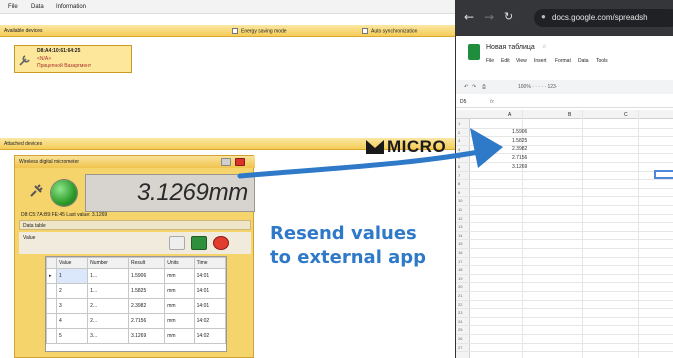  What do you see at coordinates (490, 61) in the screenshot?
I see `sheets-menu-file: File` at bounding box center [490, 61].